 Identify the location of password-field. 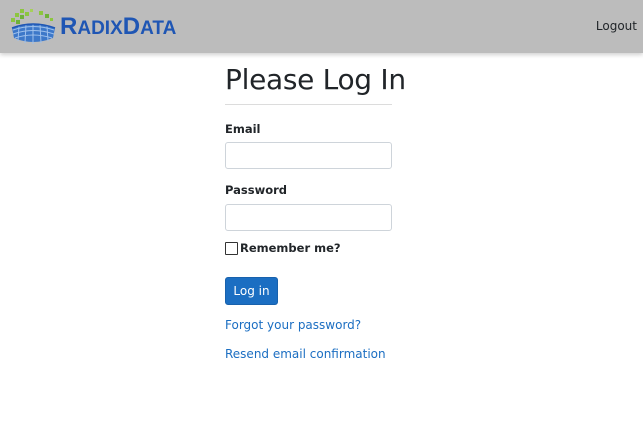
(308, 217).